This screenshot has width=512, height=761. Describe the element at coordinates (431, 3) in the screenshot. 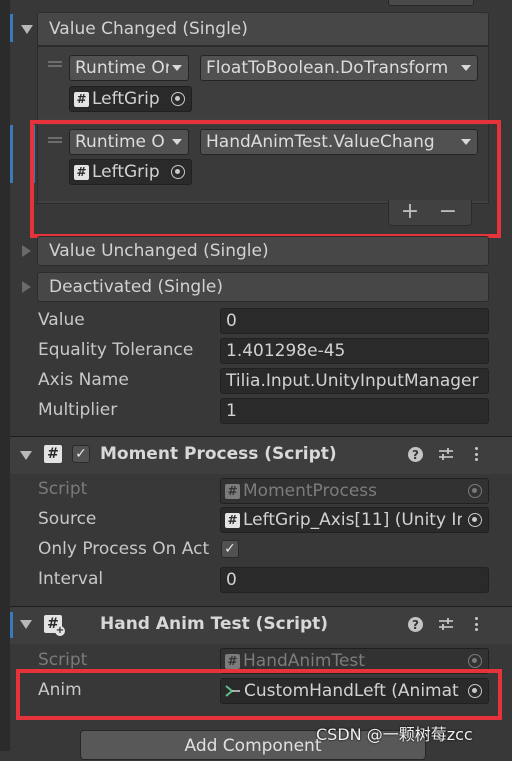

I see `clipped-top-button` at that location.